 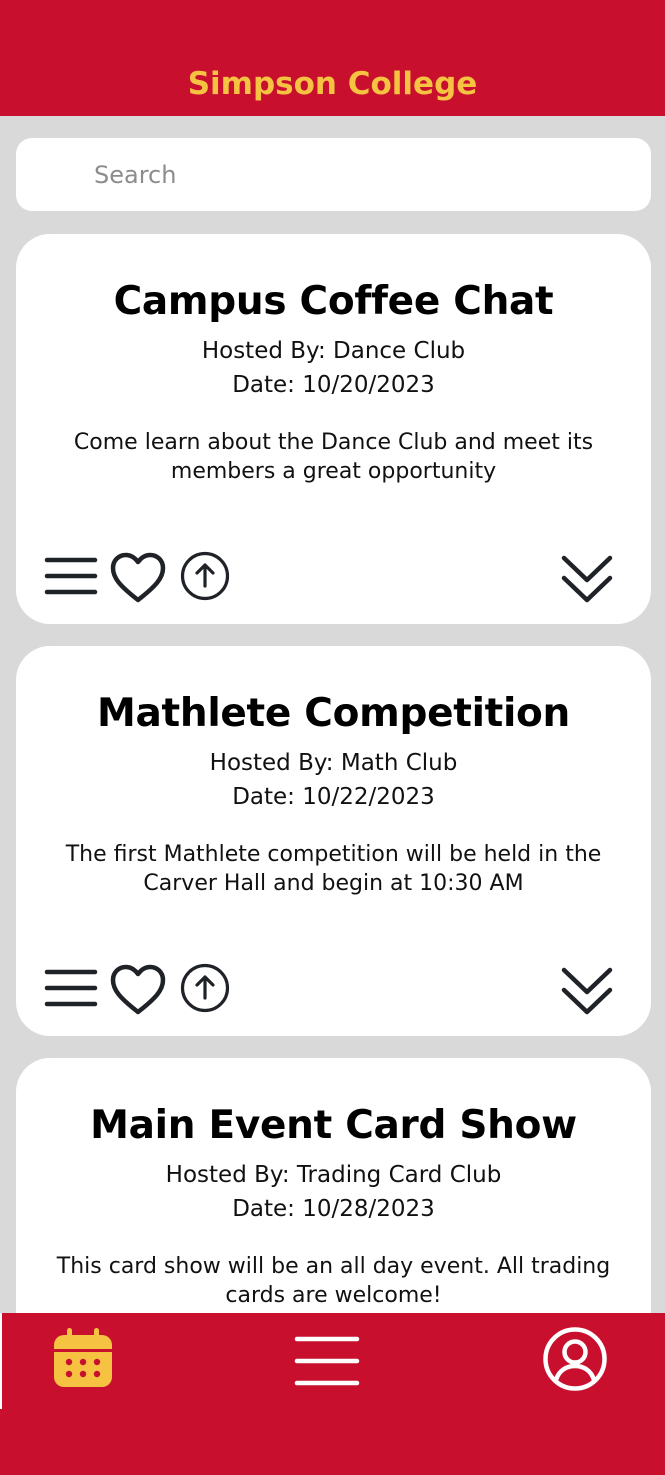 What do you see at coordinates (83, 1358) in the screenshot?
I see `calendar-icon` at bounding box center [83, 1358].